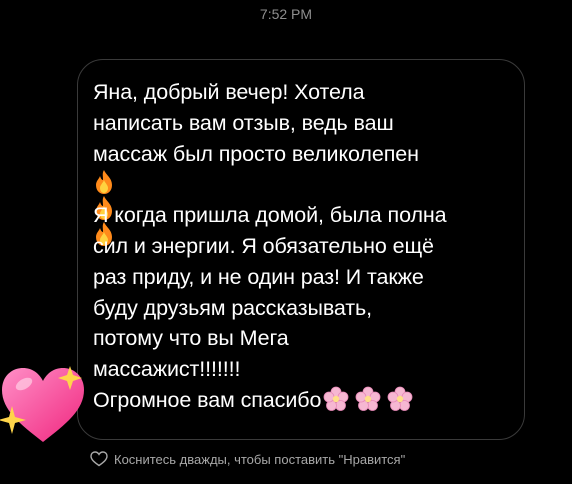 This screenshot has height=484, width=572. Describe the element at coordinates (104, 182) in the screenshot. I see `fire-emoji-icon` at that location.